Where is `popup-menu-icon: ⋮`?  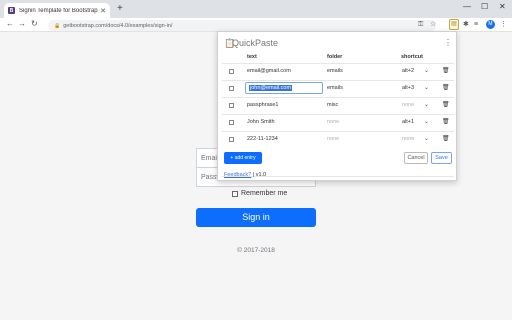
popup-menu-icon: ⋮ is located at coordinates (448, 43).